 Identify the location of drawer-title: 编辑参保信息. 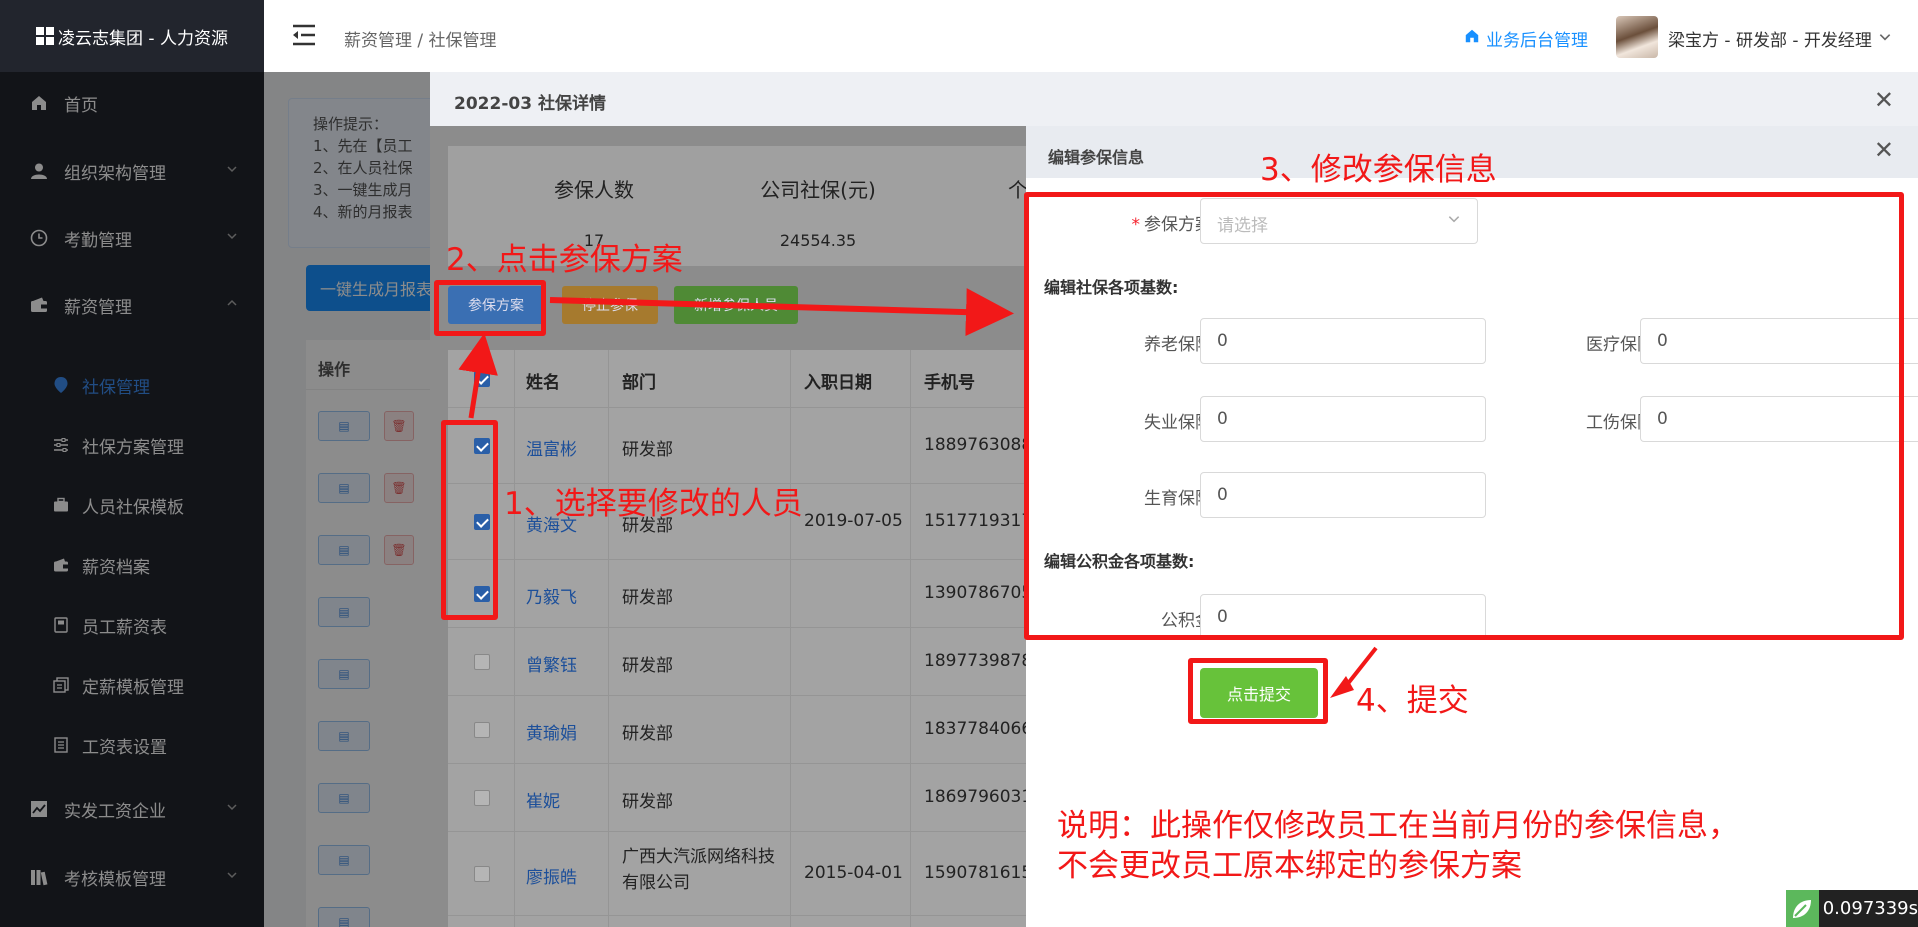
(1096, 157).